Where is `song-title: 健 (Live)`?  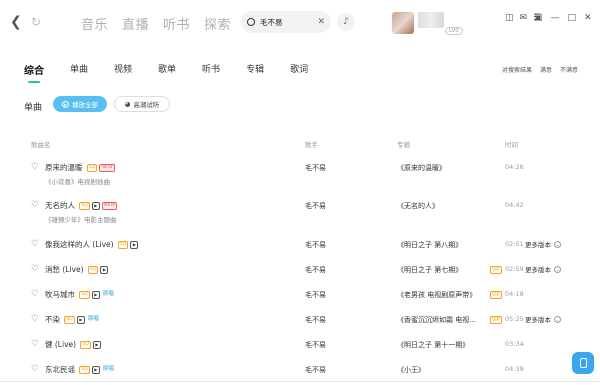
song-title: 健 (Live) is located at coordinates (60, 344).